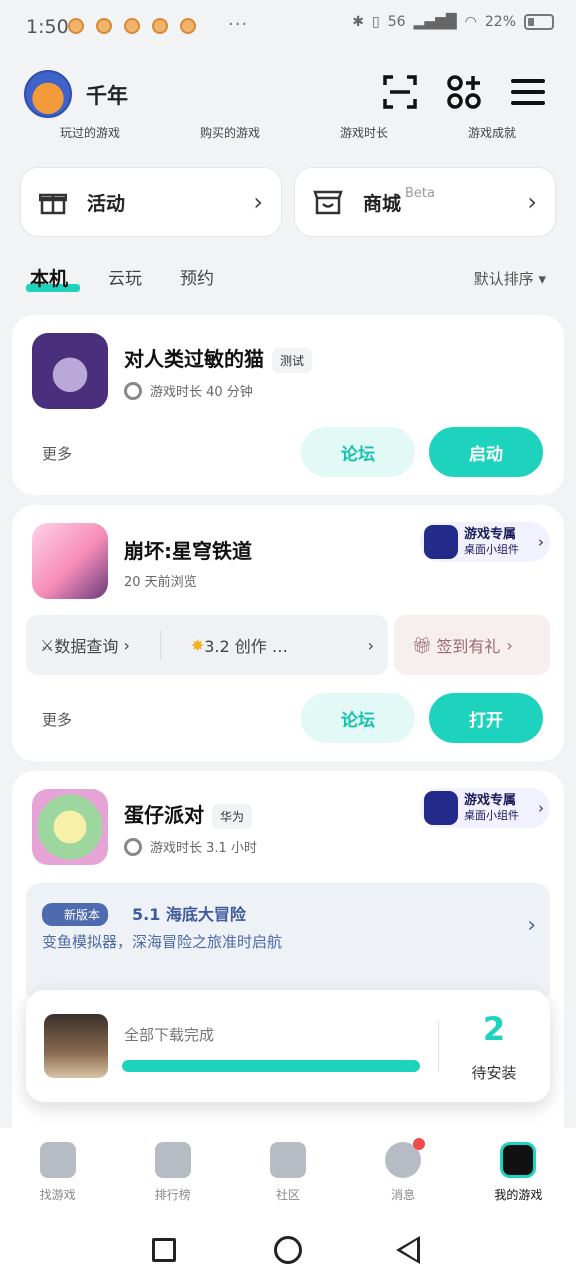 The width and height of the screenshot is (576, 1280). What do you see at coordinates (172, 1195) in the screenshot?
I see `nav-label: 排行榜` at bounding box center [172, 1195].